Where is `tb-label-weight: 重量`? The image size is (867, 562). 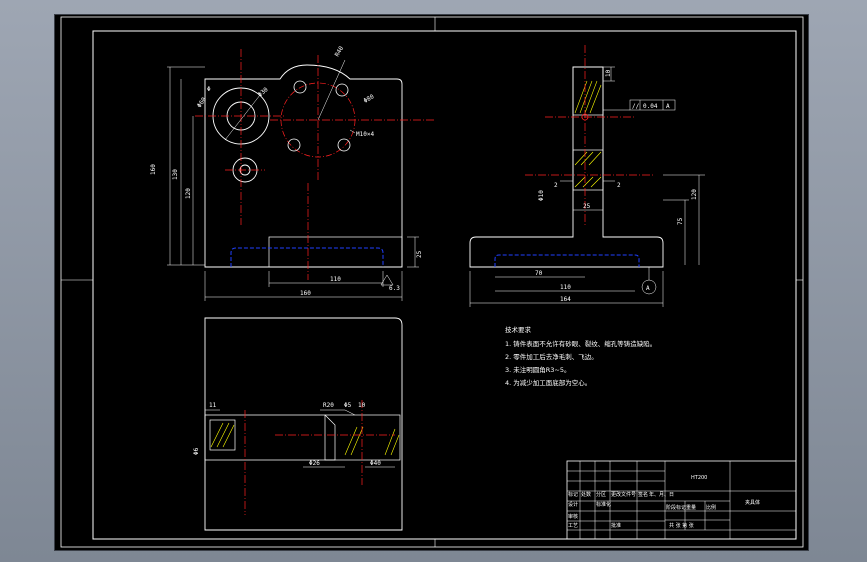 tb-label-weight: 重量 is located at coordinates (691, 507).